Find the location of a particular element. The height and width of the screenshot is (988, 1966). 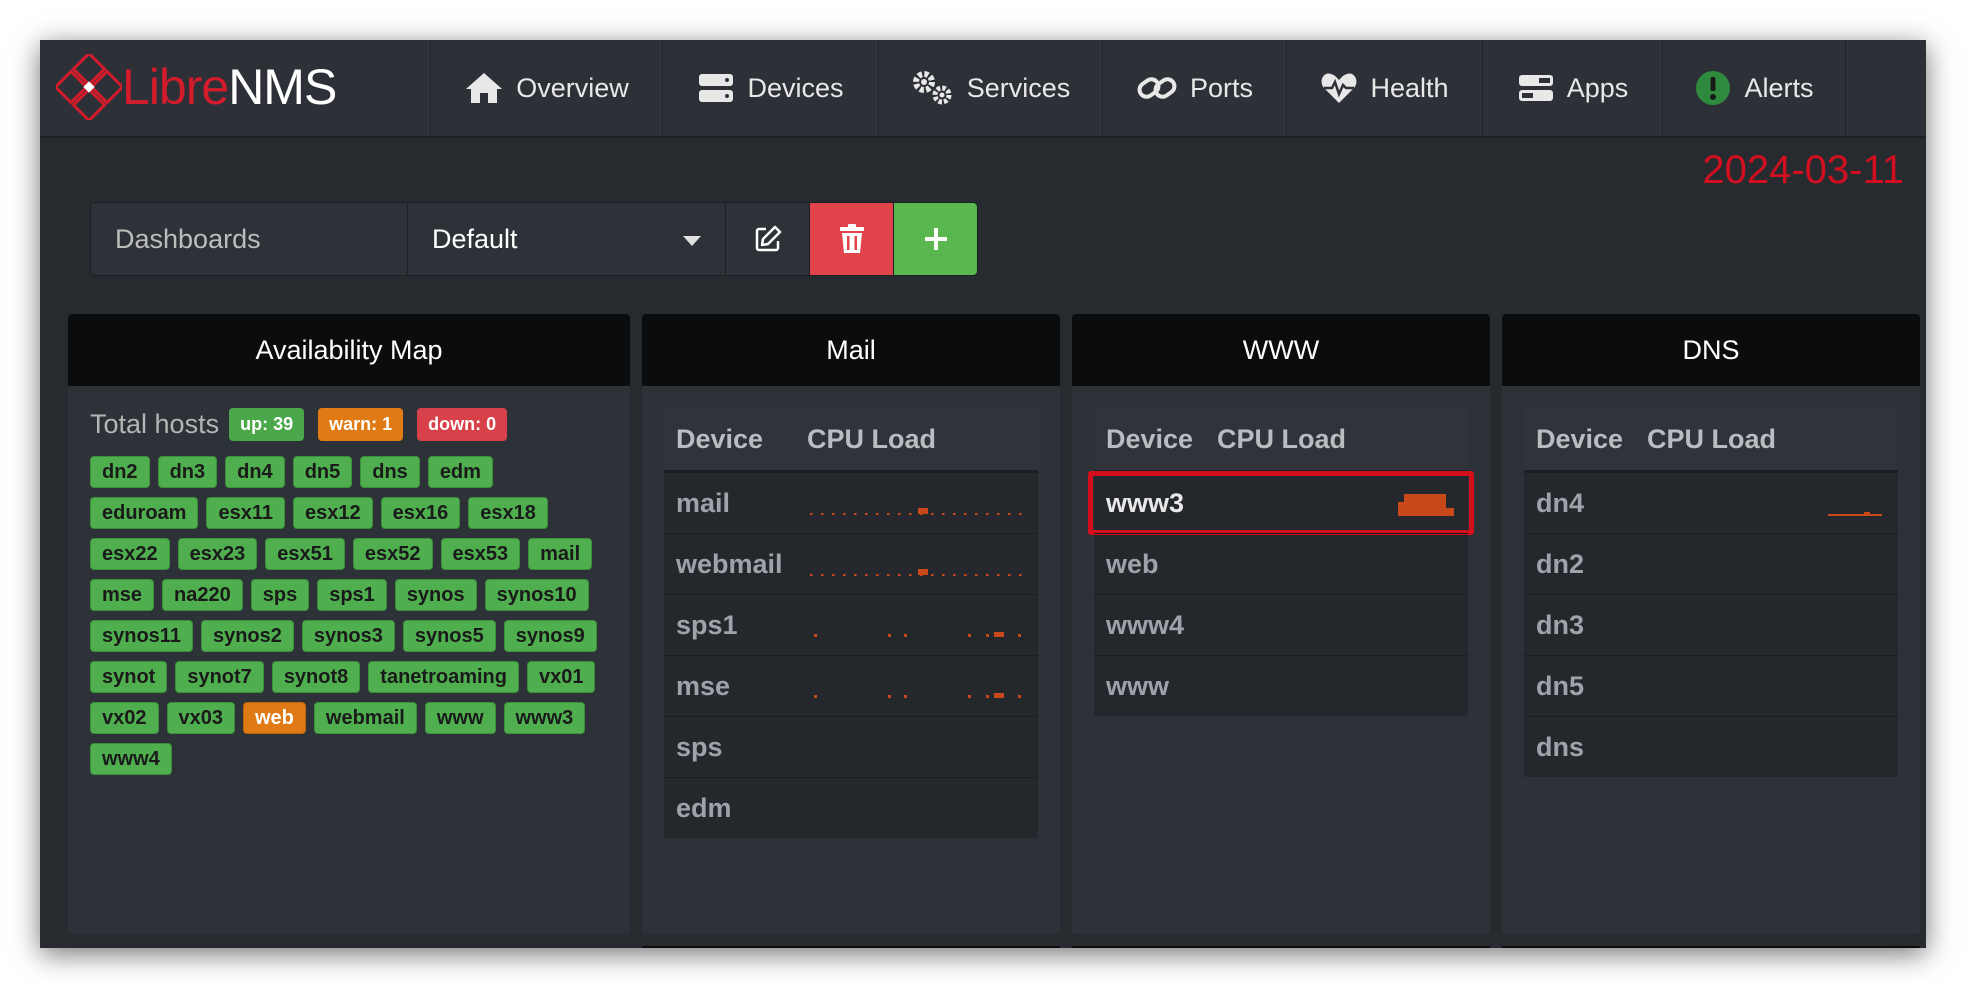

nav-apps: Apps is located at coordinates (1572, 88).